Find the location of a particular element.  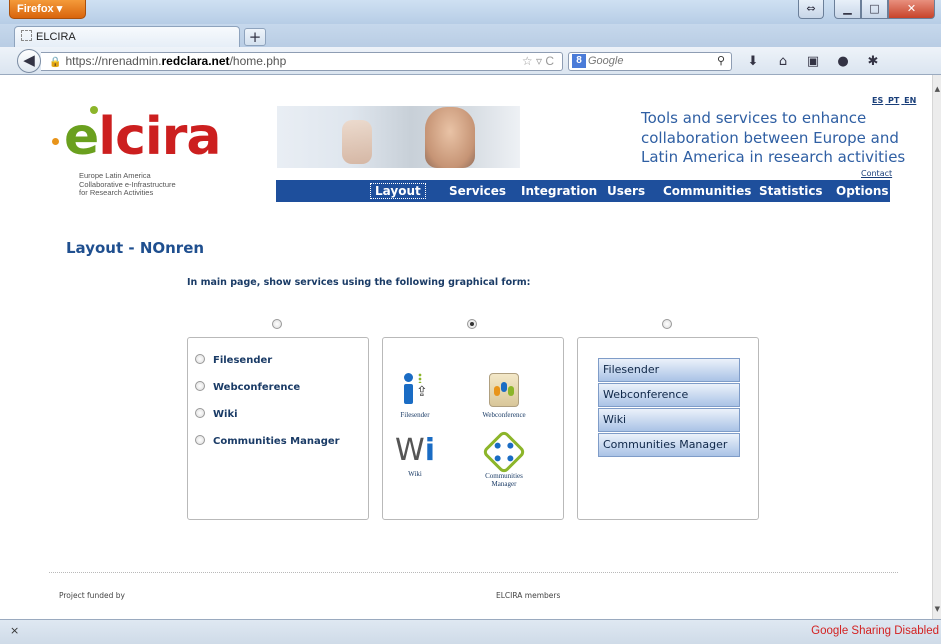

members-label: ELCIRA members is located at coordinates (528, 595).